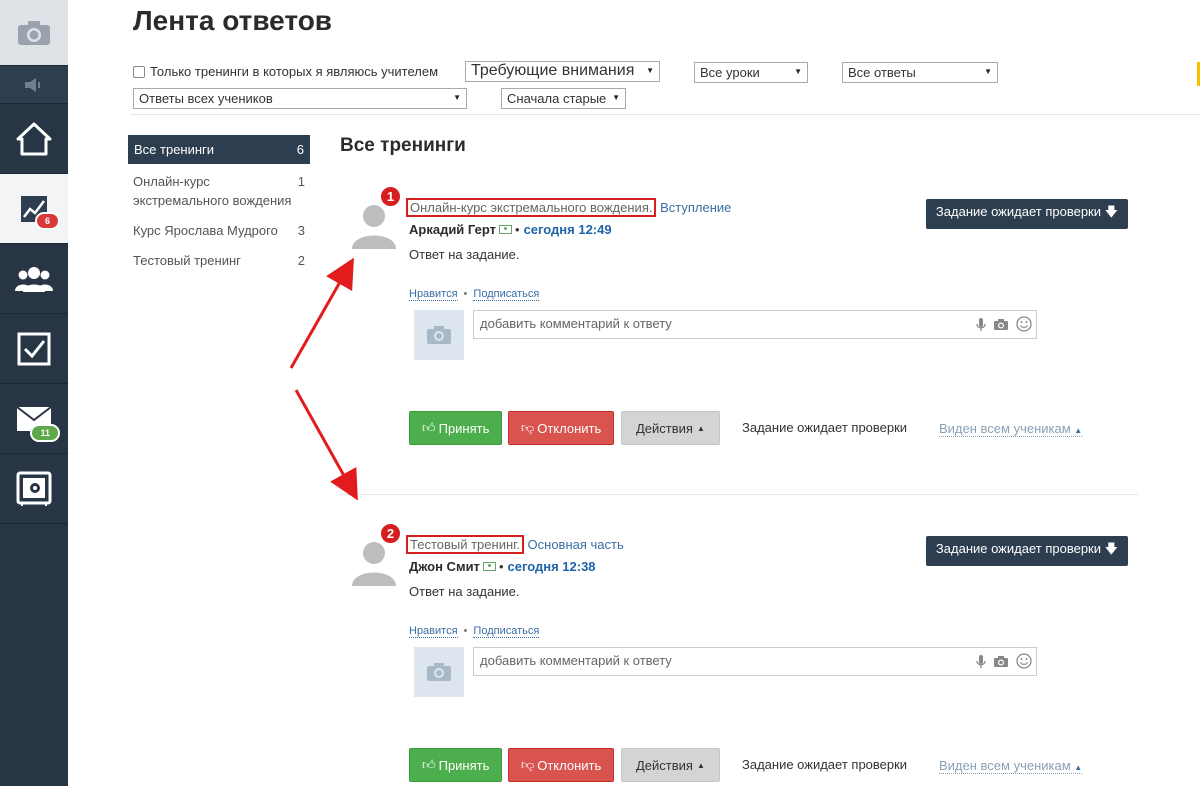  I want to click on answer-author: Джон Смит • сегодня 12:38, so click(502, 566).